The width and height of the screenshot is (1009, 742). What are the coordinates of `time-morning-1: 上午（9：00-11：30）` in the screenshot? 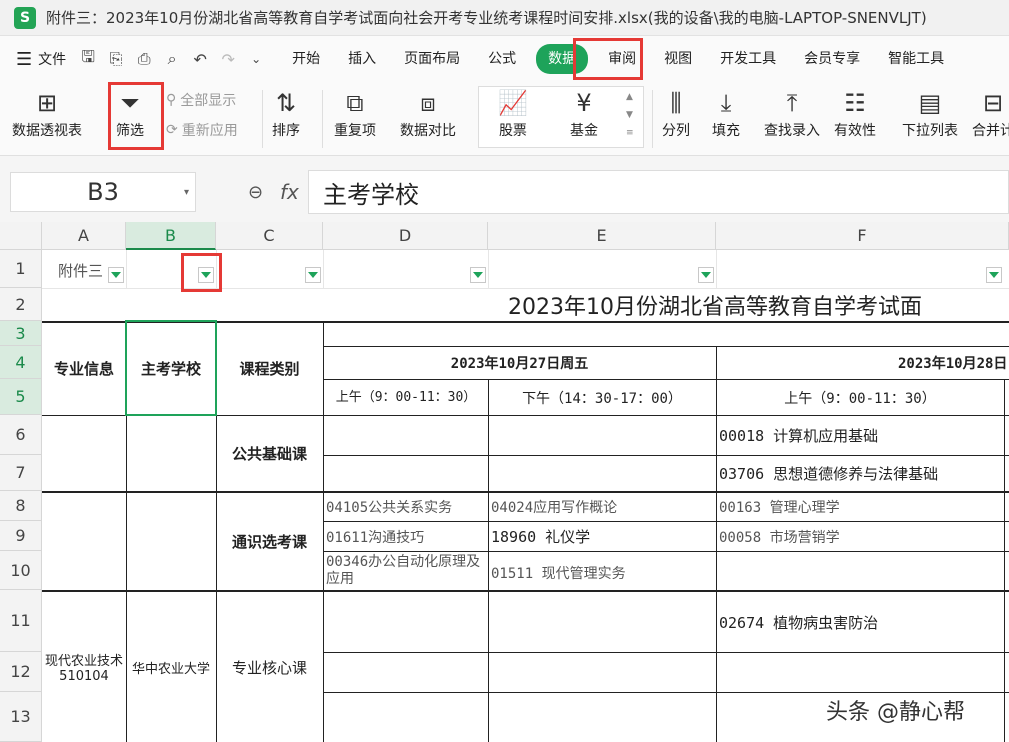 It's located at (406, 397).